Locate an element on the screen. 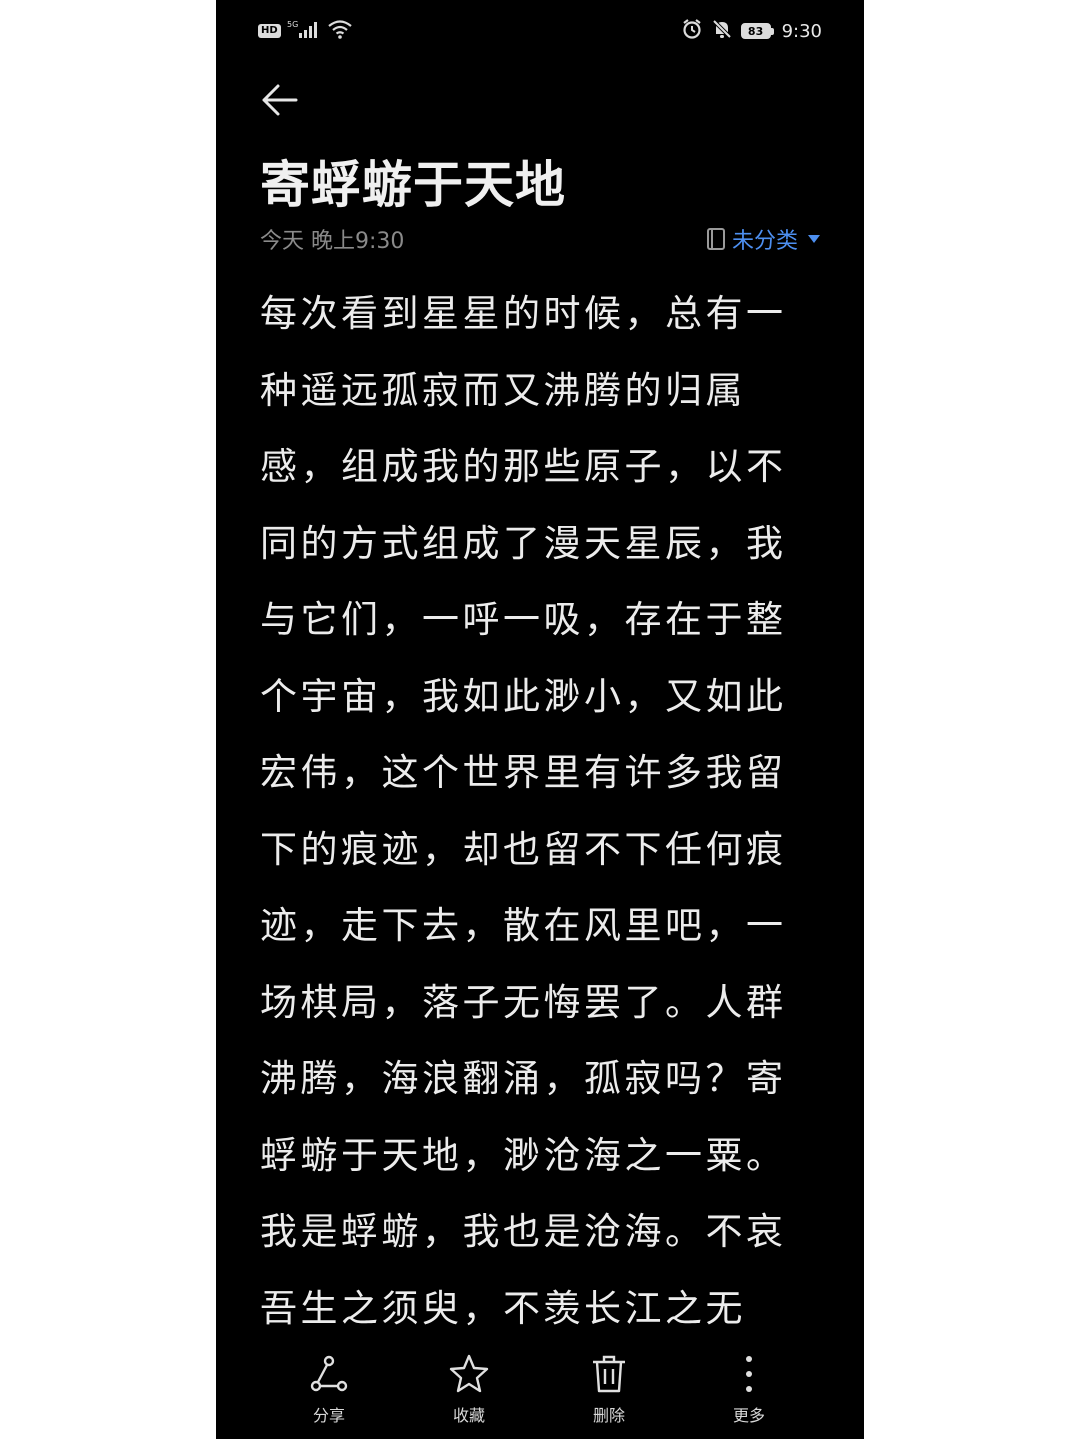  note-title: 寄蜉蝣于天地 is located at coordinates (413, 185).